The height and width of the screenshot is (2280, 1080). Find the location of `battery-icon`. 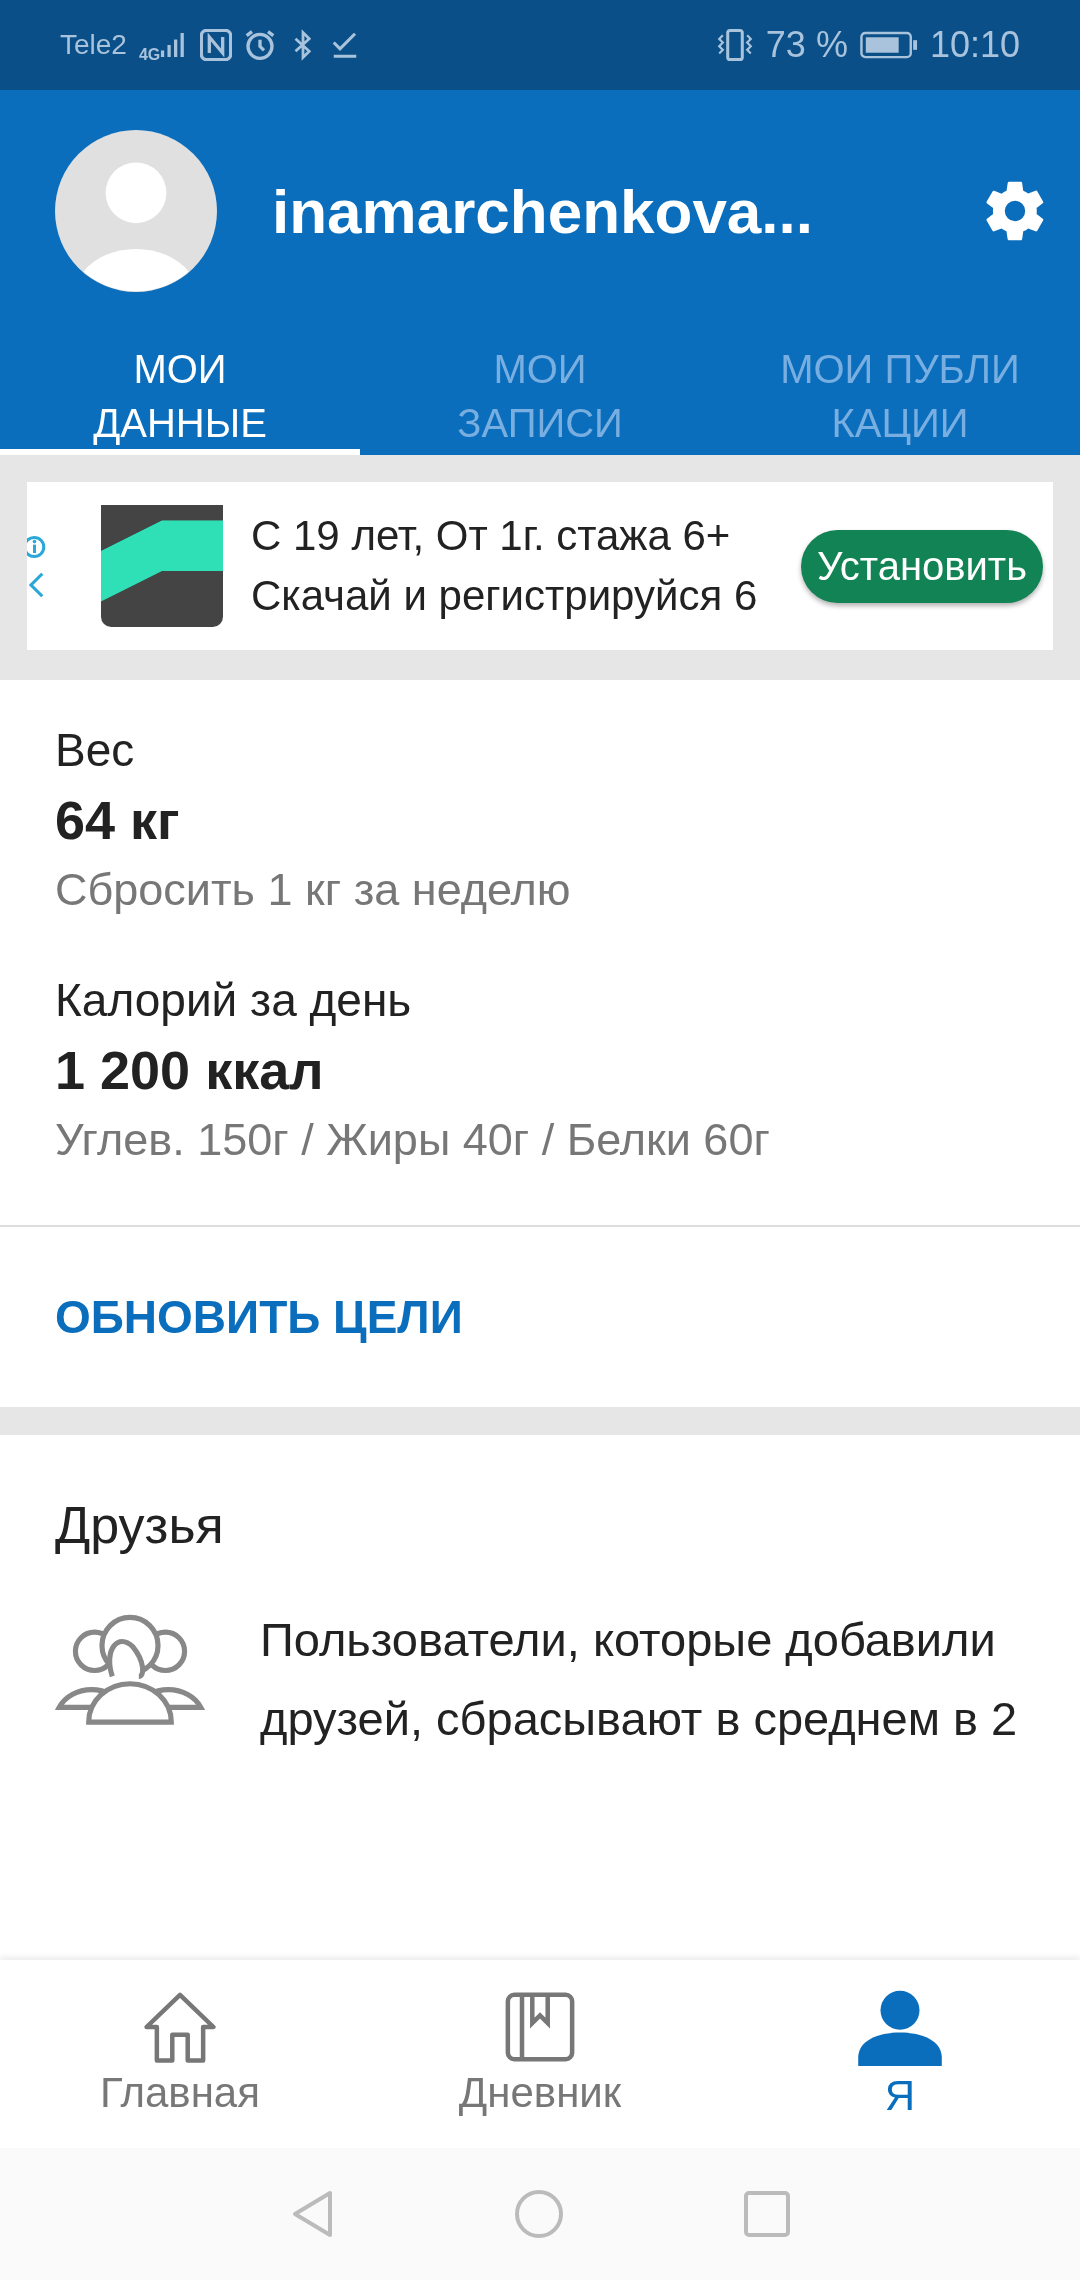

battery-icon is located at coordinates (888, 45).